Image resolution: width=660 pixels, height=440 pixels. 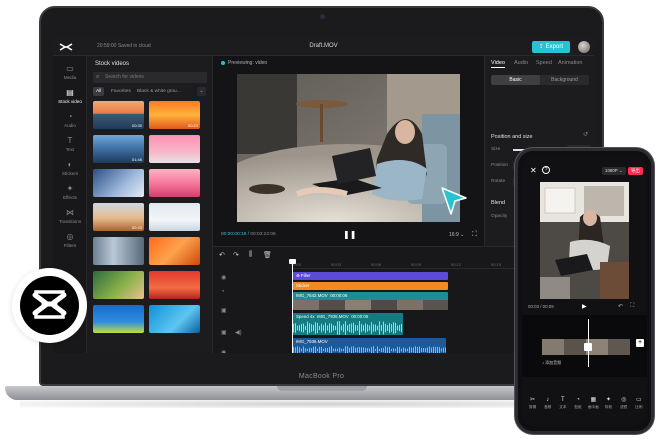 What do you see at coordinates (635, 171) in the screenshot?
I see `phone-export-button: 导出` at bounding box center [635, 171].